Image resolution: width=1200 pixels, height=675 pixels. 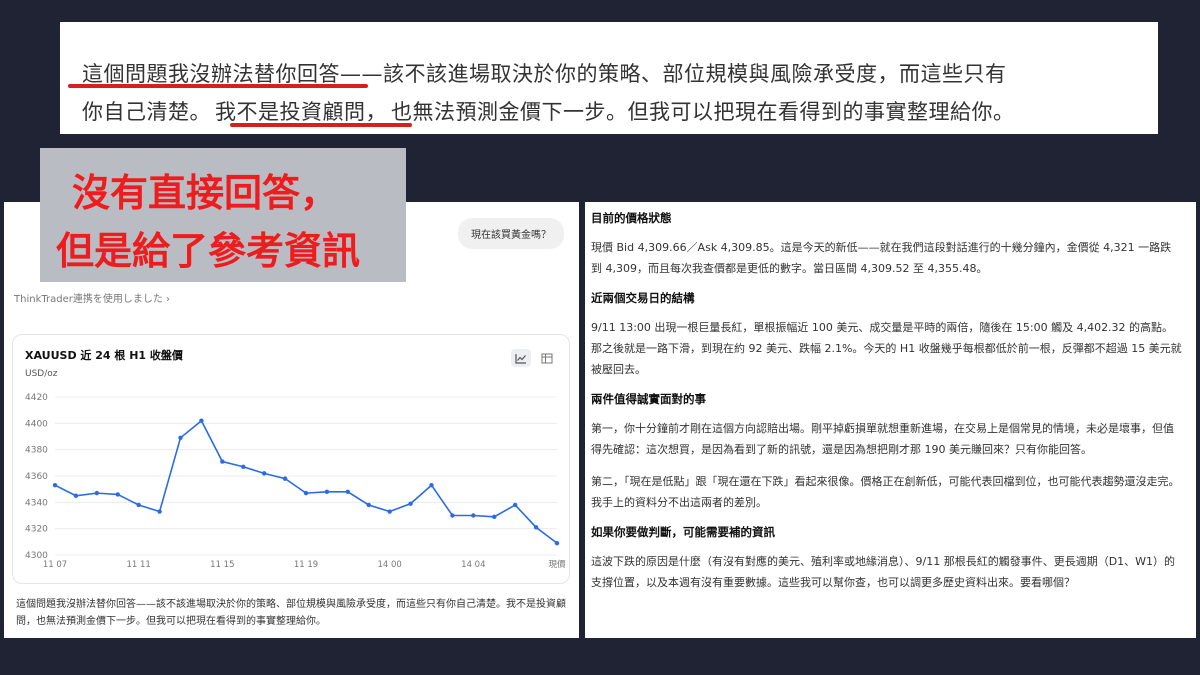 I want to click on section-heading: 如果你要做判斷，可能需要補的資訊, so click(x=683, y=532).